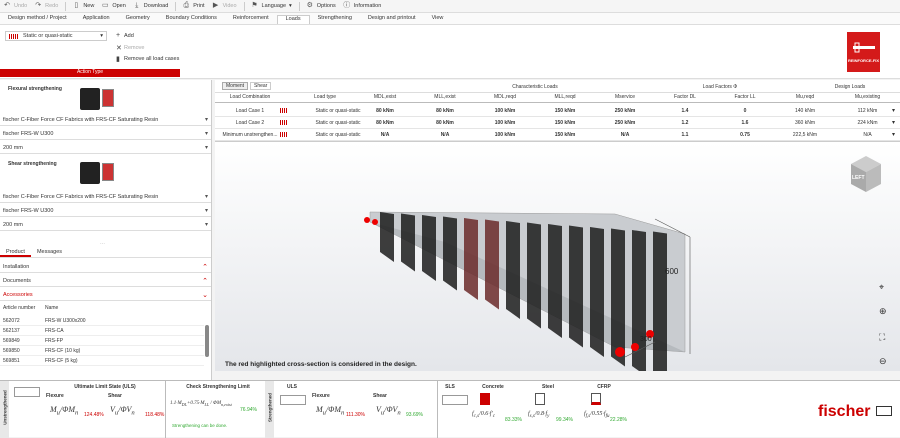 This screenshot has width=900, height=438. Describe the element at coordinates (720, 87) in the screenshot. I see `load-factors-header: Load Factors Φ` at that location.